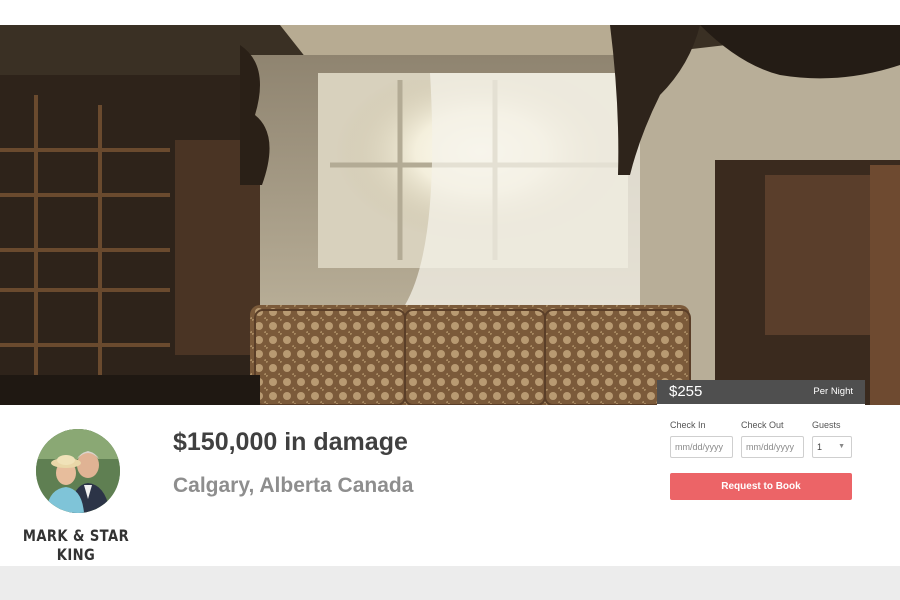 The width and height of the screenshot is (900, 600). I want to click on footer-band, so click(450, 583).